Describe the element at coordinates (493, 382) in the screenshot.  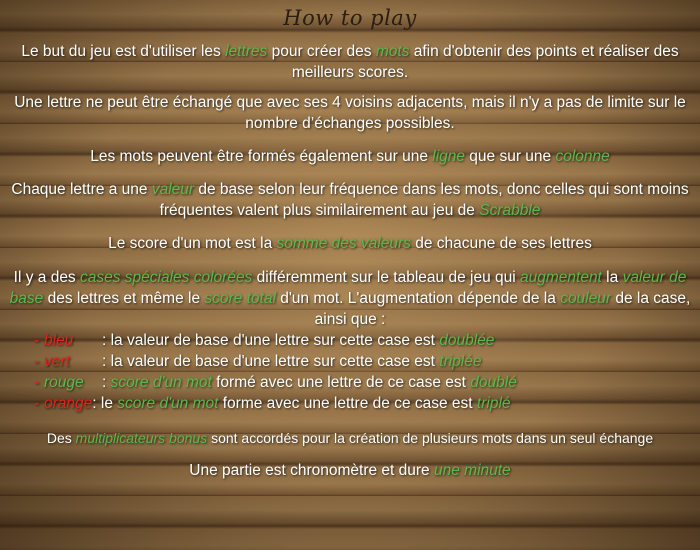
I see `effect: doublé` at that location.